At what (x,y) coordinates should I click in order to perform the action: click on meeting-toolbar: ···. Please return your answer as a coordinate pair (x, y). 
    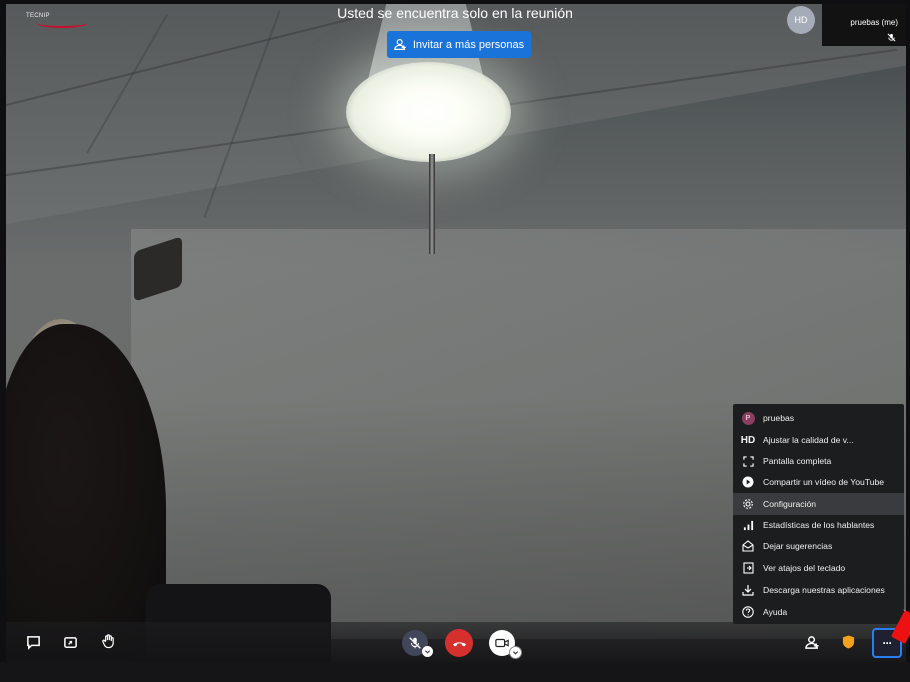
    Looking at the image, I should click on (456, 642).